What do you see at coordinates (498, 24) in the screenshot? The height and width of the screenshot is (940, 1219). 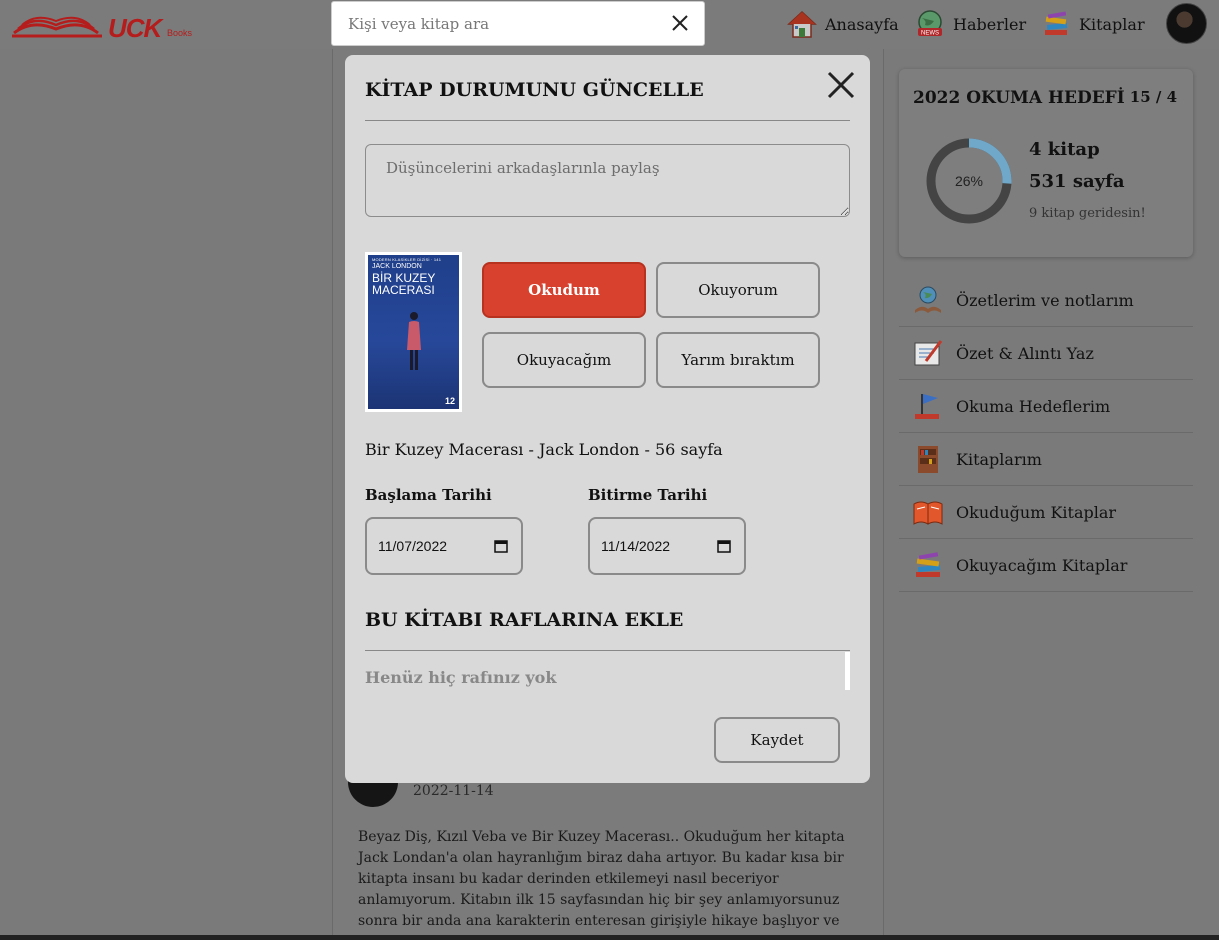 I see `search-input` at bounding box center [498, 24].